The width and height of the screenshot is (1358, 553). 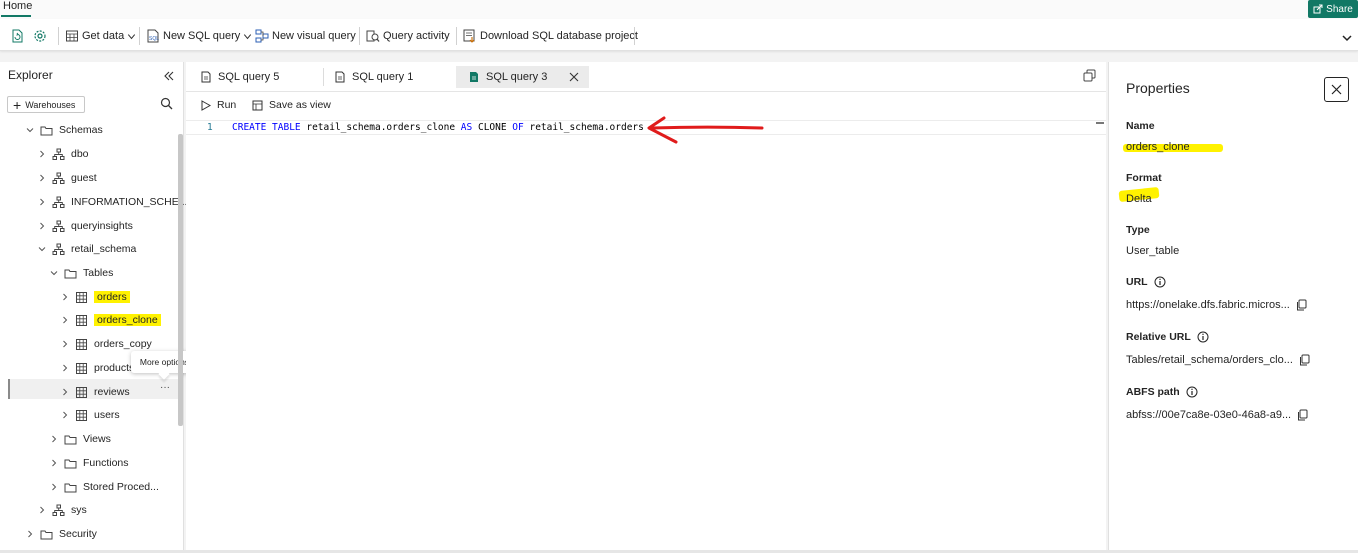 I want to click on tree-item-products: products, so click(x=97, y=368).